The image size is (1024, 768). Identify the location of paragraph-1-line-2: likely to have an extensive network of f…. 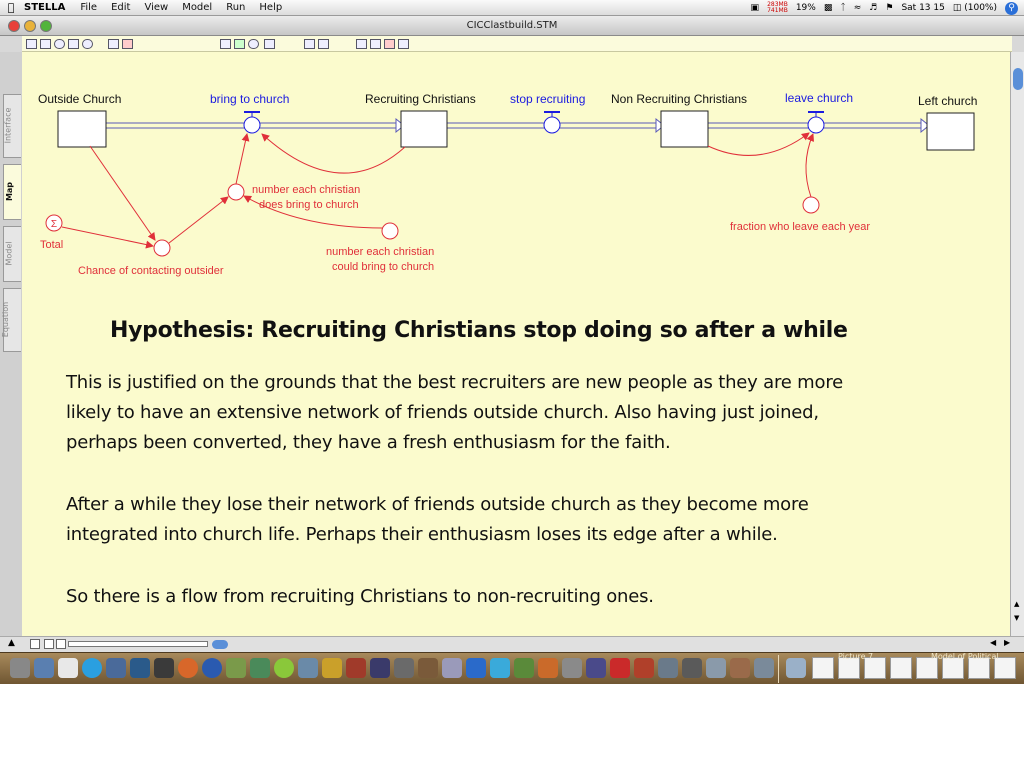
(442, 412).